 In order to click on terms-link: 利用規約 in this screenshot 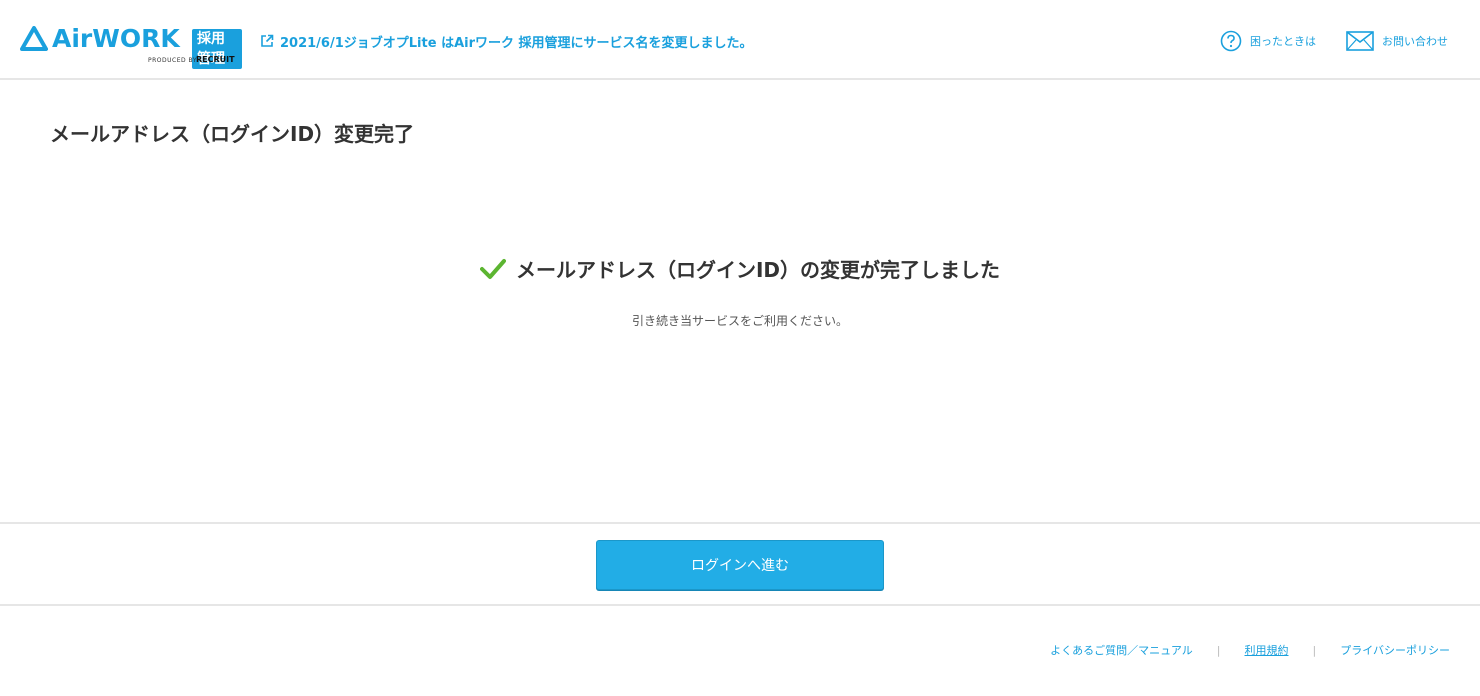, I will do `click(1267, 650)`.